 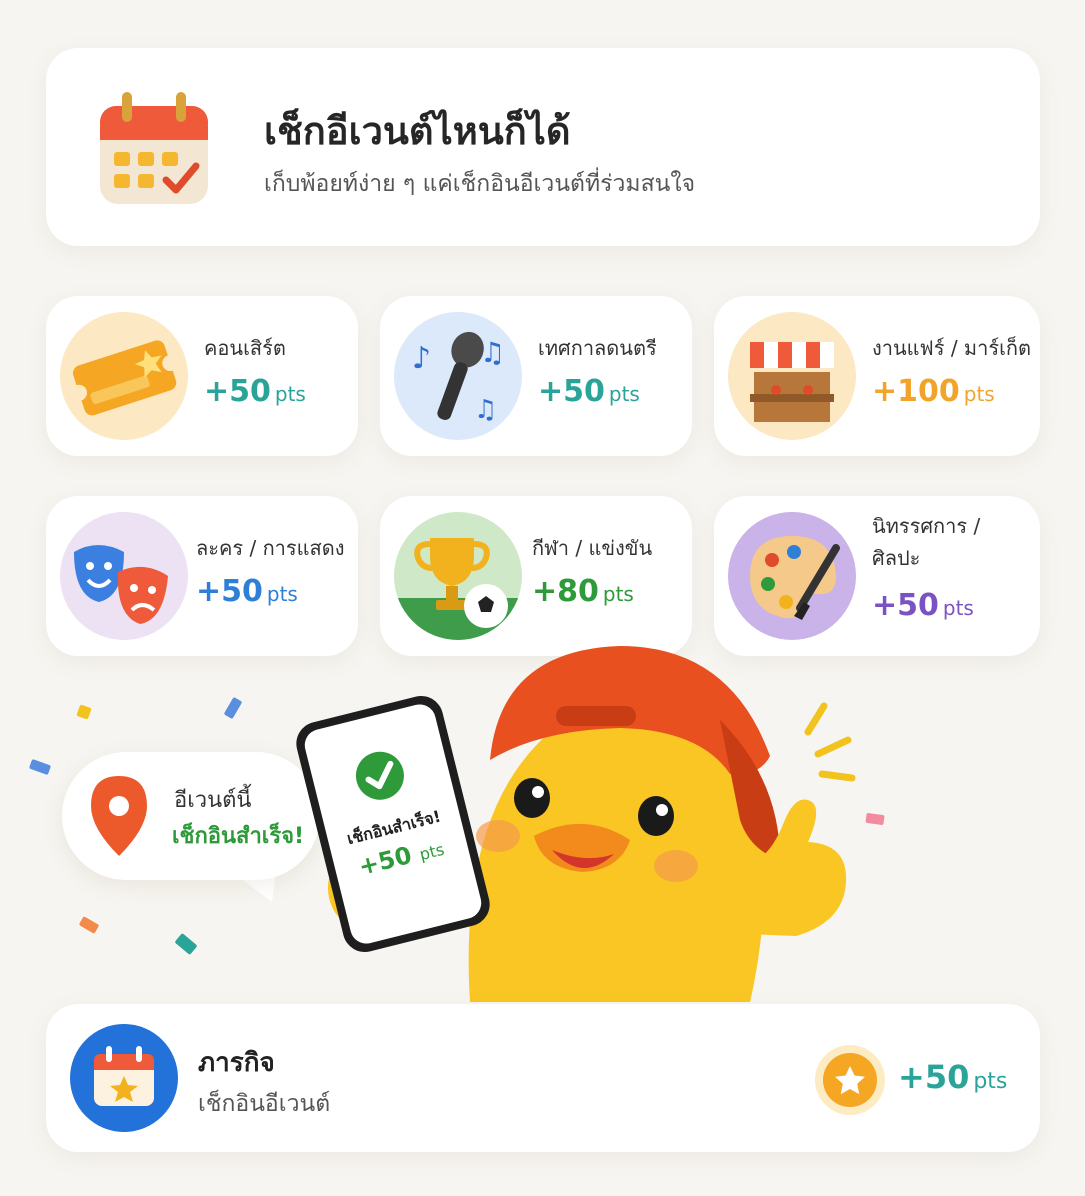 I want to click on event-points: +80 pts, so click(x=583, y=591).